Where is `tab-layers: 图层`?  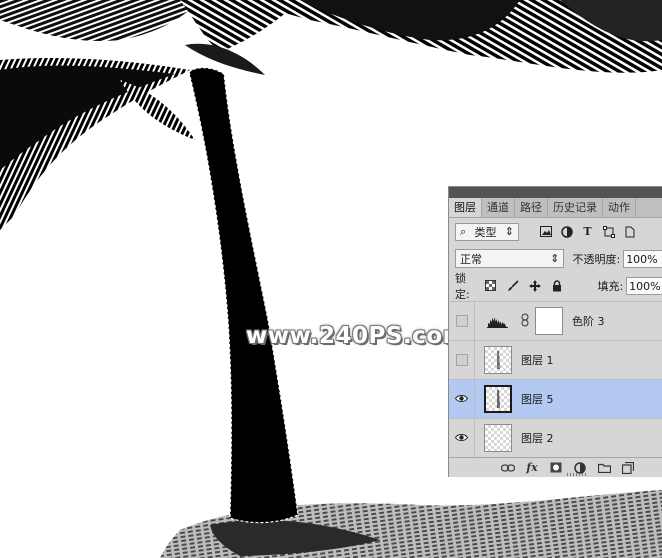
tab-layers: 图层 is located at coordinates (465, 207).